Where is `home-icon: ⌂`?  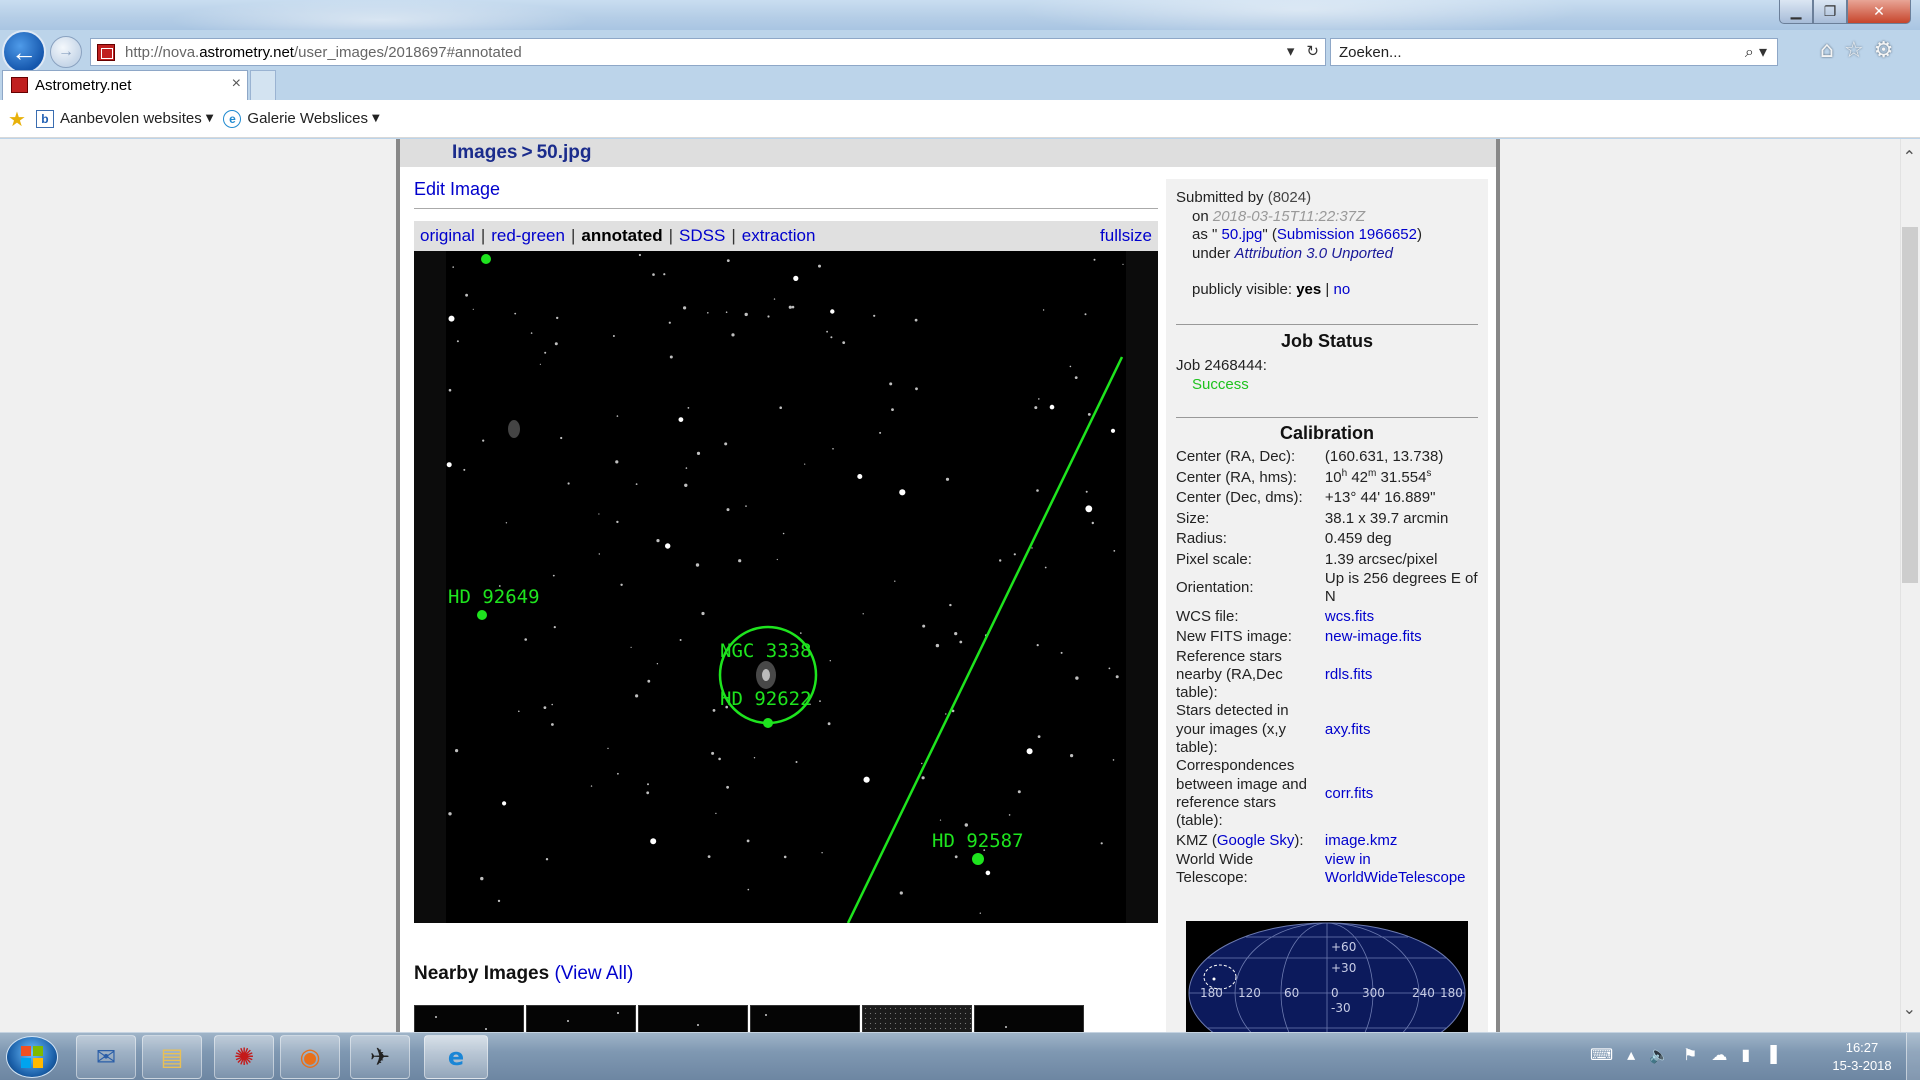 home-icon: ⌂ is located at coordinates (1827, 50).